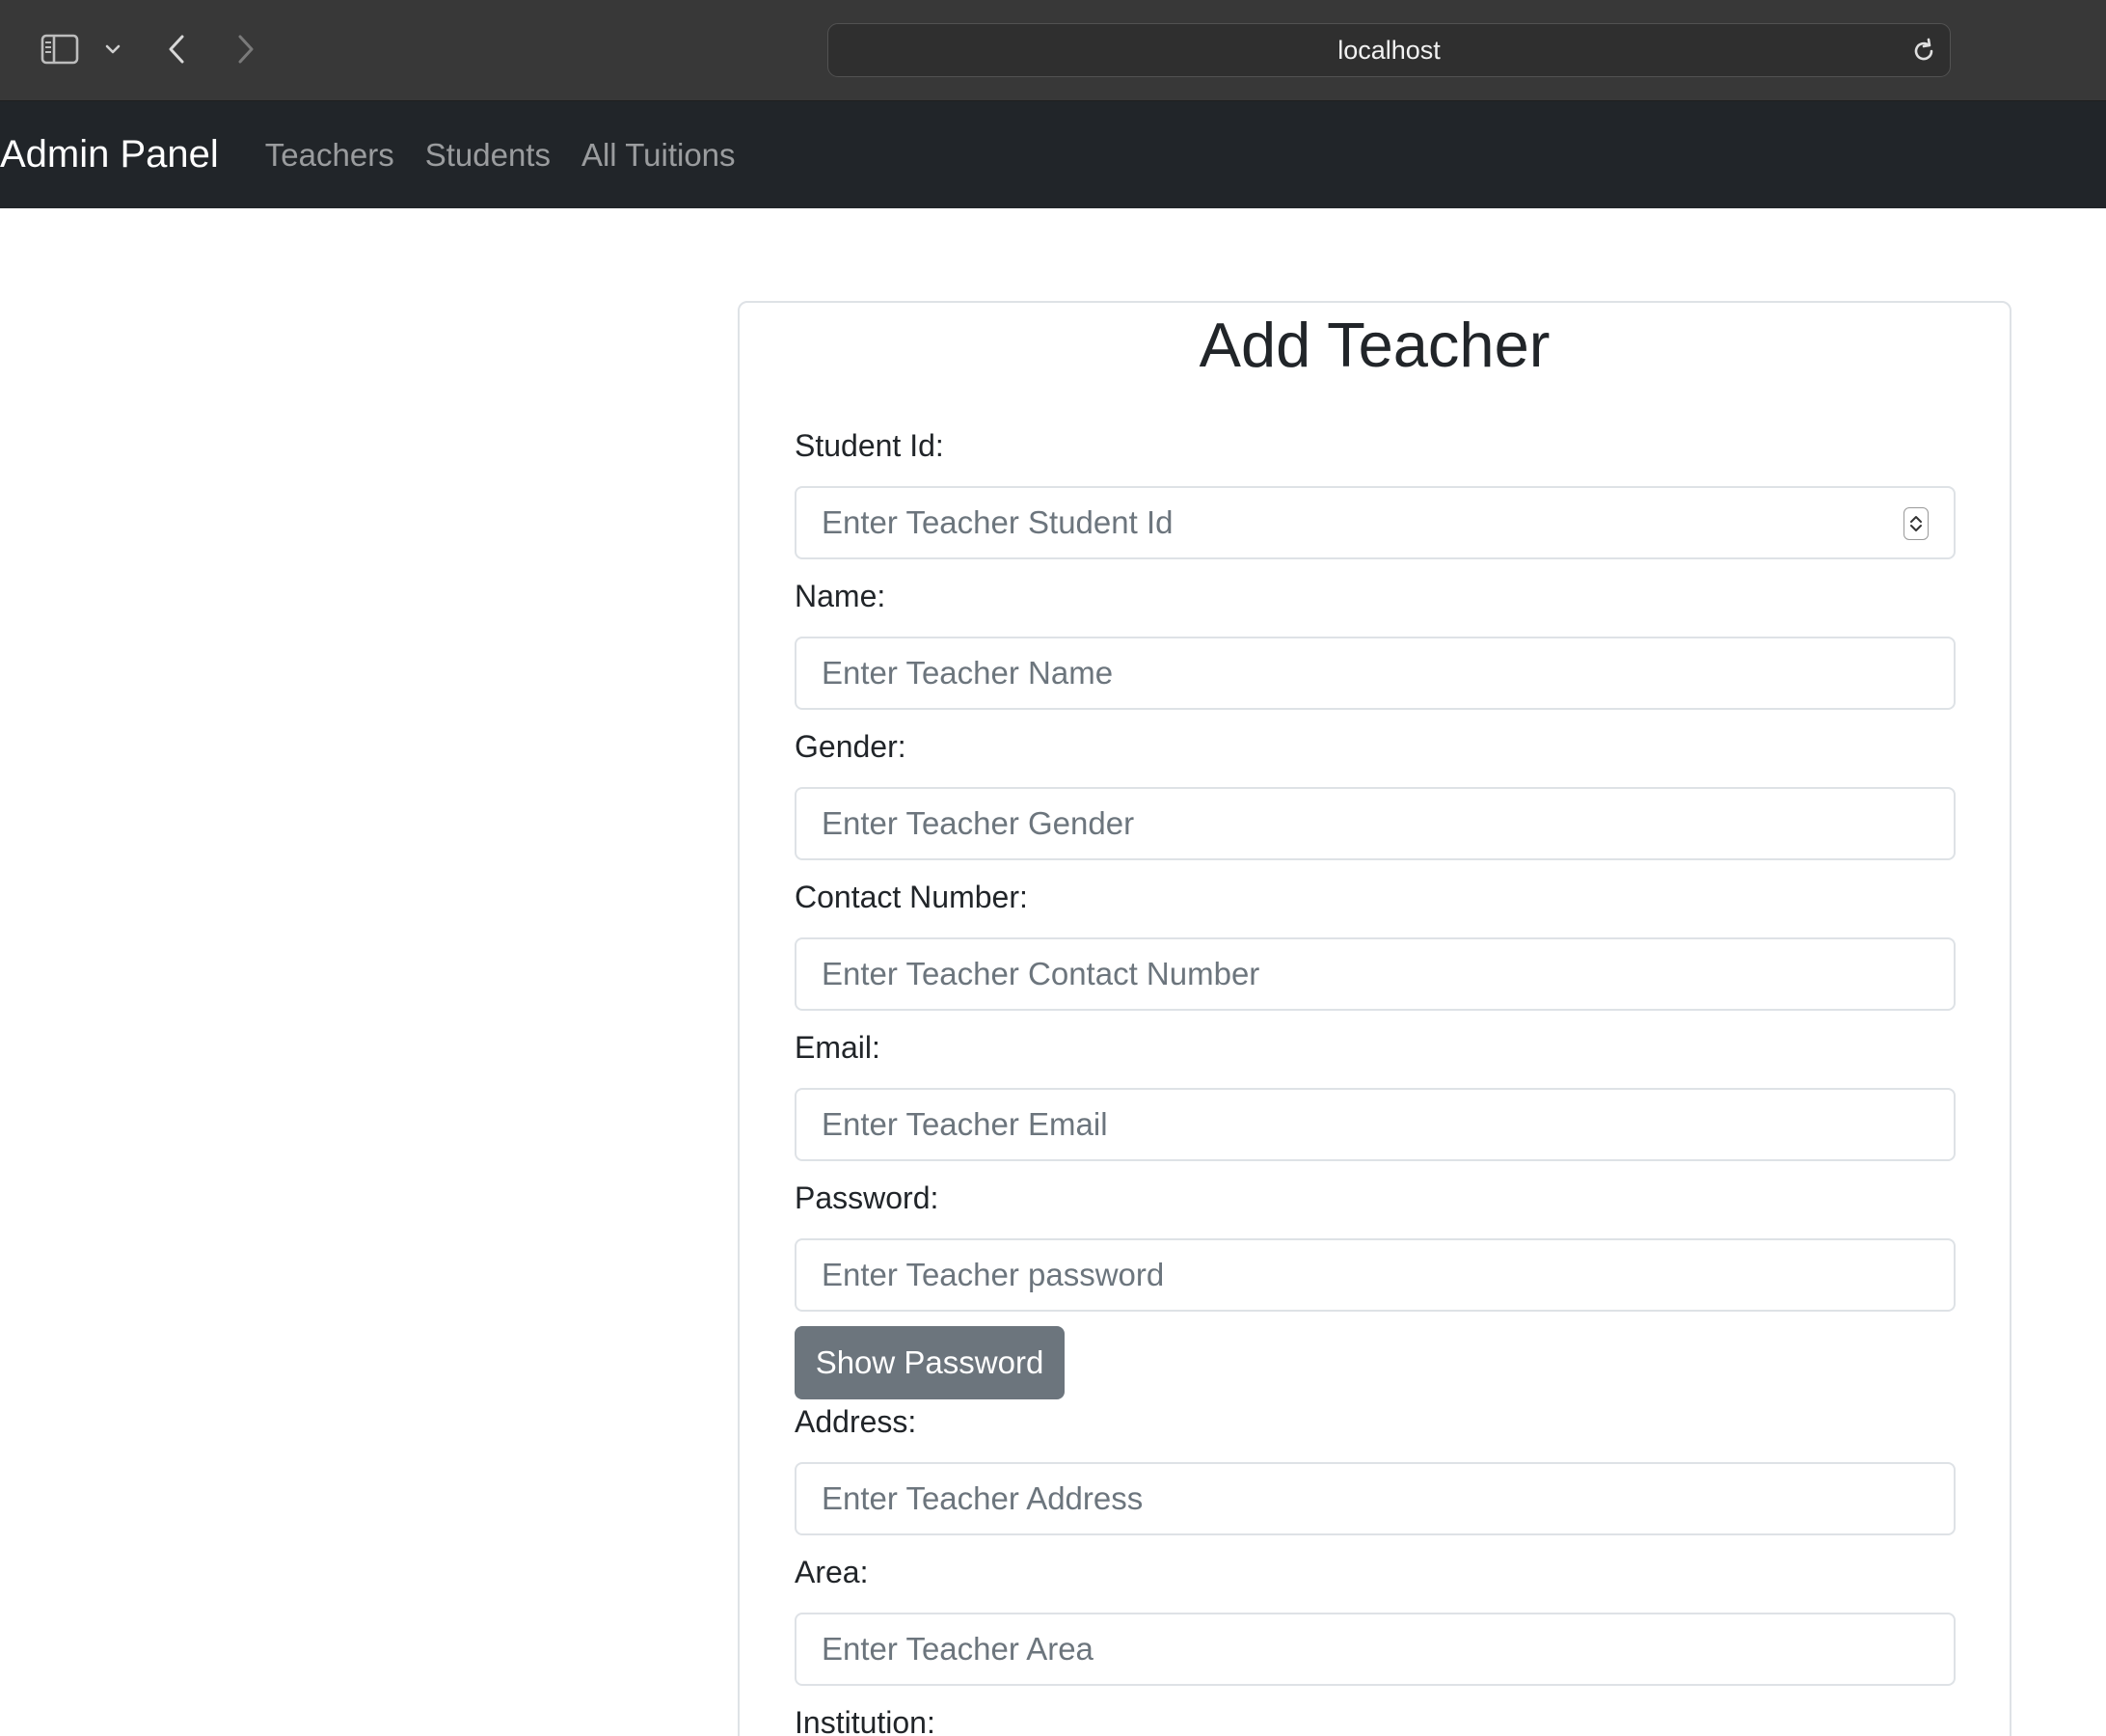  Describe the element at coordinates (329, 155) in the screenshot. I see `nav-link-teachers: Teachers` at that location.